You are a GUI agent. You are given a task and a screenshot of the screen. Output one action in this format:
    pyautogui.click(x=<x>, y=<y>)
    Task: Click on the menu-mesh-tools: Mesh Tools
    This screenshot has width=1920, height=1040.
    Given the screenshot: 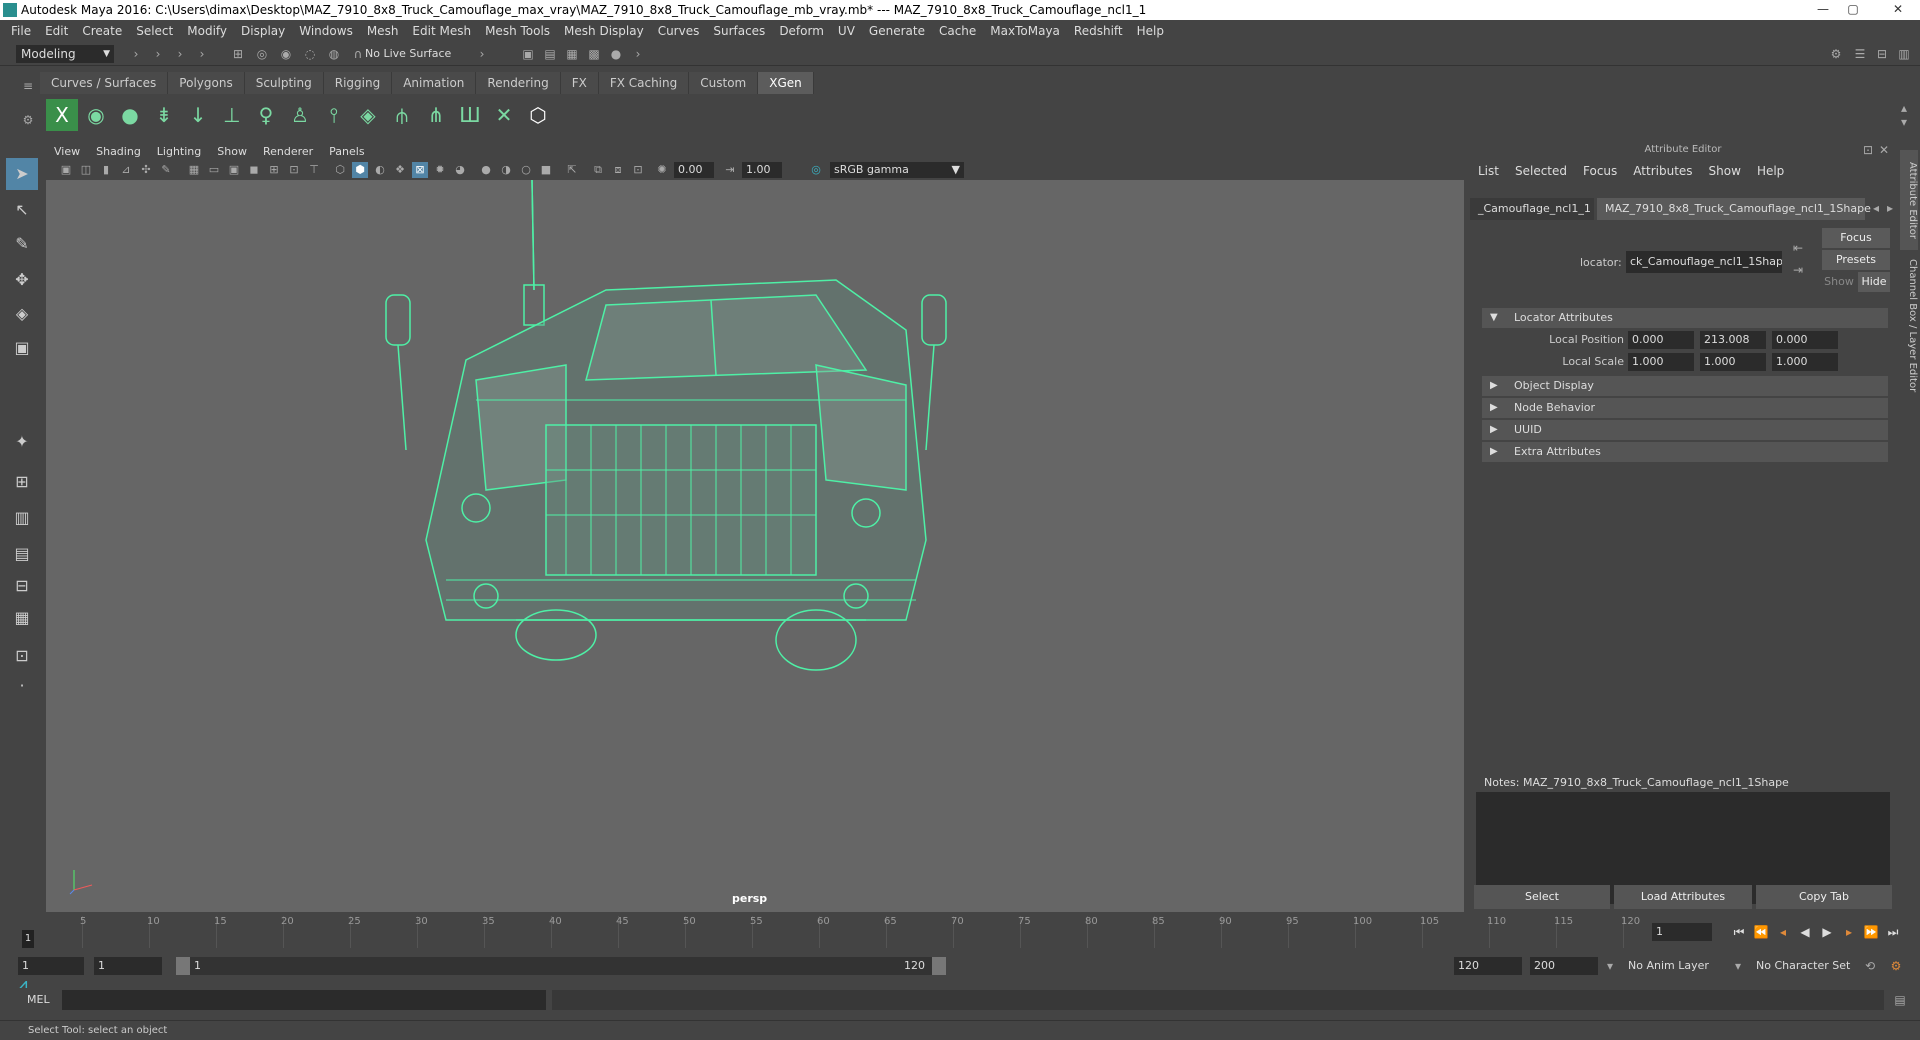 What is the action you would take?
    pyautogui.click(x=517, y=31)
    